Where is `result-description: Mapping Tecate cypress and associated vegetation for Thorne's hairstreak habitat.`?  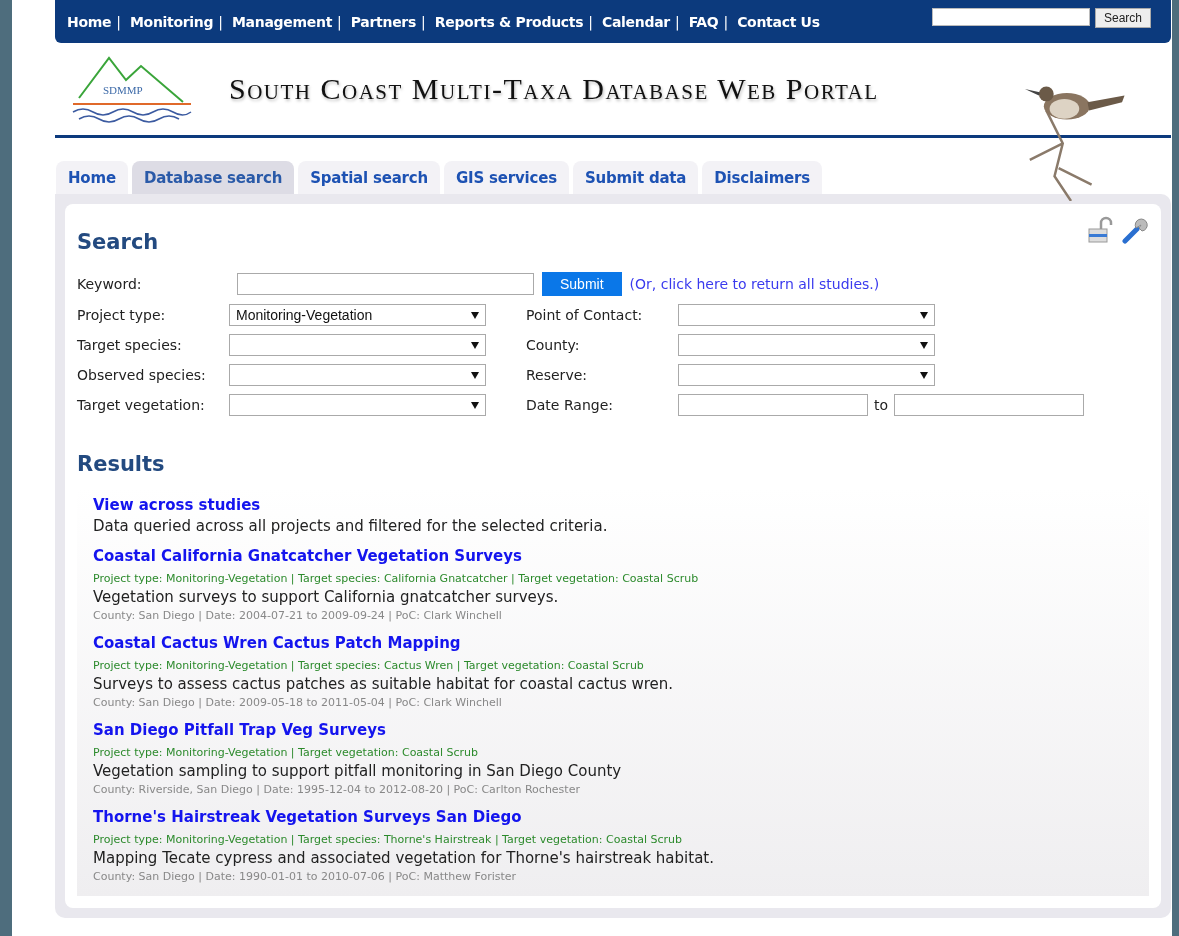 result-description: Mapping Tecate cypress and associated vegetation for Thorne's hairstreak habitat. is located at coordinates (404, 858).